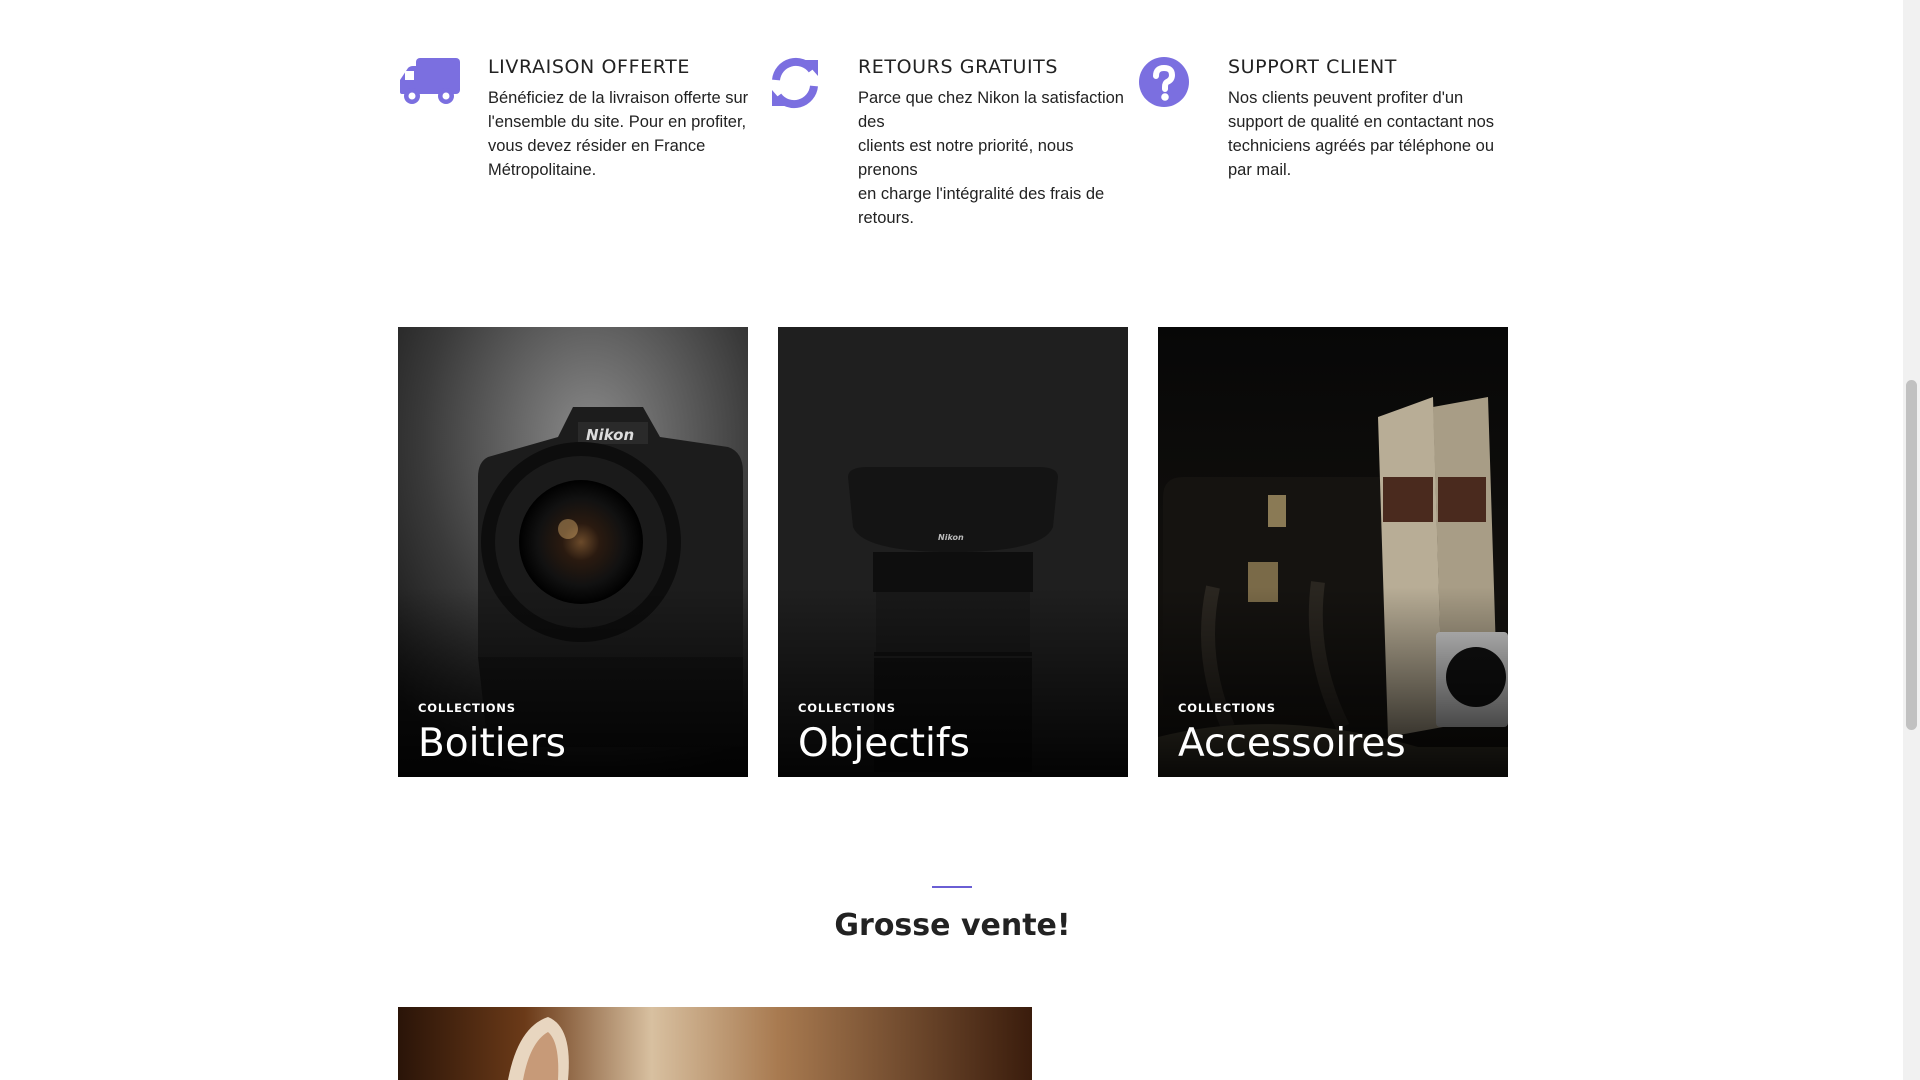  What do you see at coordinates (952, 925) in the screenshot?
I see `sale-section-title: Grosse vente!` at bounding box center [952, 925].